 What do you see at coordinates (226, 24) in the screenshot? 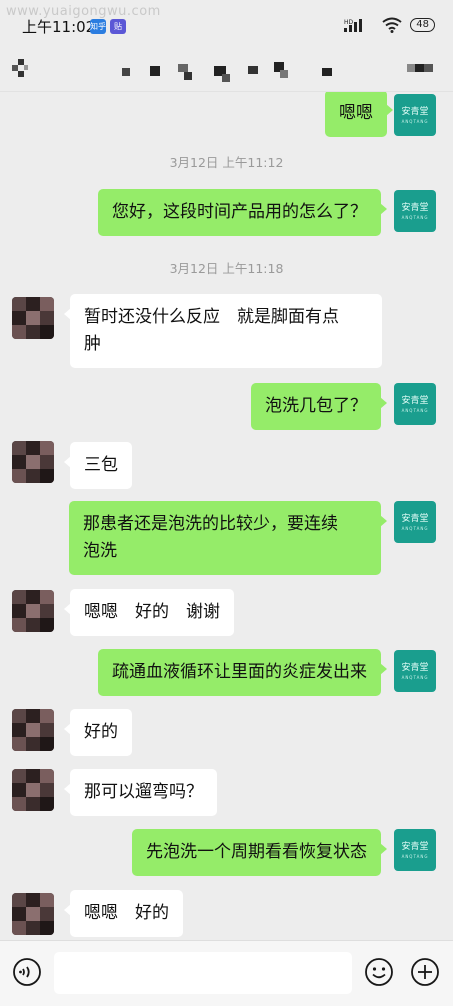
I see `status-bar: www.yuaigongwu.com 上午11:02 知乎 贴 HD 48` at bounding box center [226, 24].